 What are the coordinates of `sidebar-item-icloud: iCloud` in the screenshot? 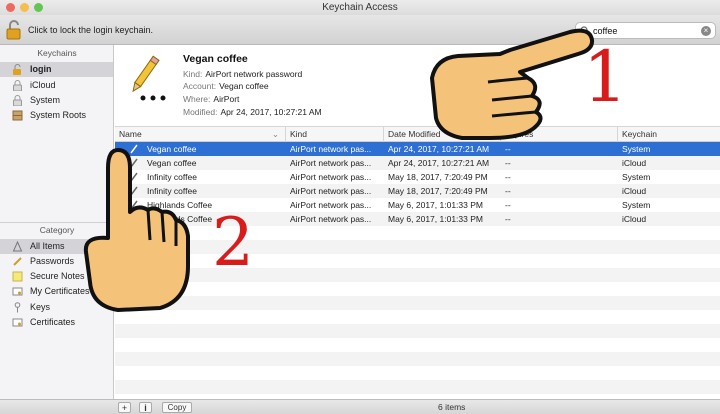 It's located at (56, 85).